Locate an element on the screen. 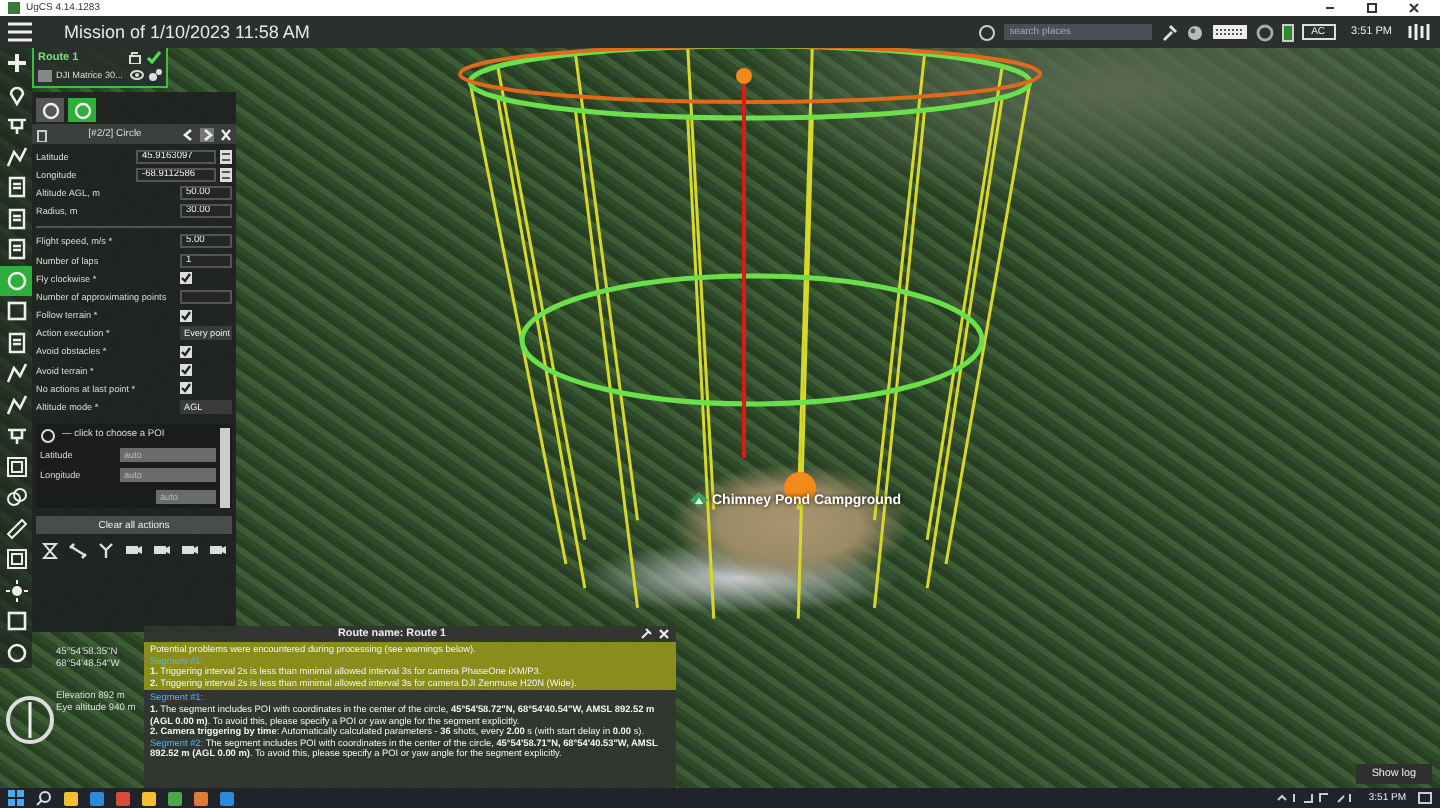  document-icon is located at coordinates (201, 798).